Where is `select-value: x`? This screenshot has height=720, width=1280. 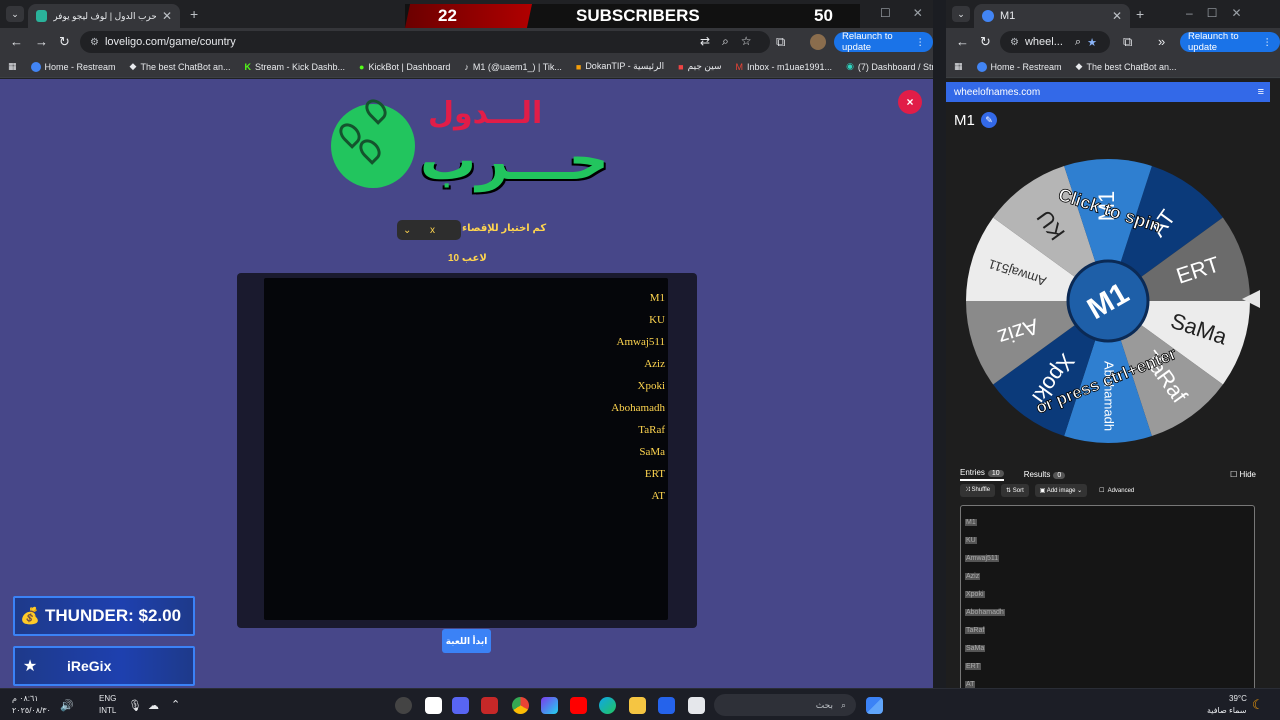 select-value: x is located at coordinates (432, 230).